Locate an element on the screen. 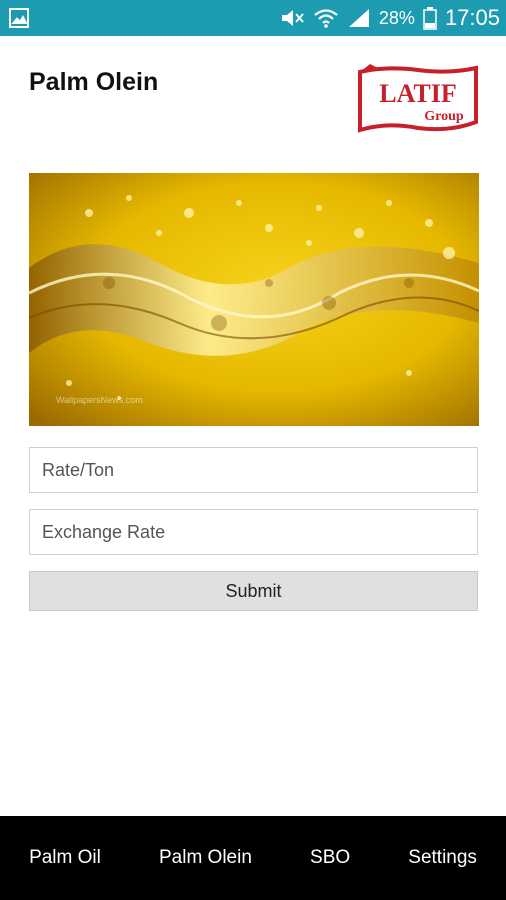  nav-palm-olein: Palm Olein is located at coordinates (205, 858).